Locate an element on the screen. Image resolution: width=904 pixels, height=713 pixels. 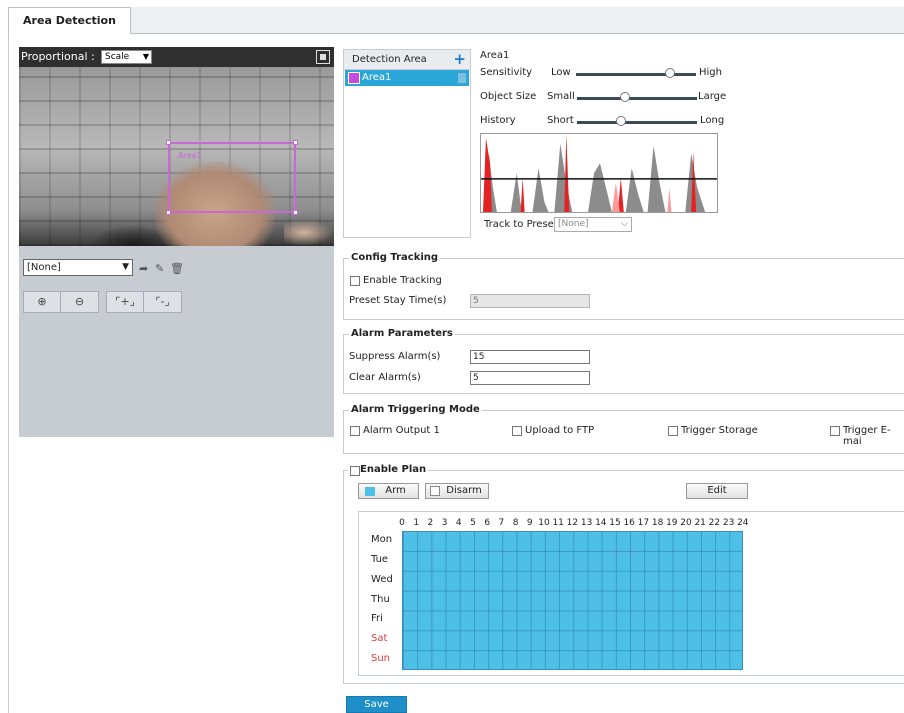
slider-high-label: Long is located at coordinates (712, 120).